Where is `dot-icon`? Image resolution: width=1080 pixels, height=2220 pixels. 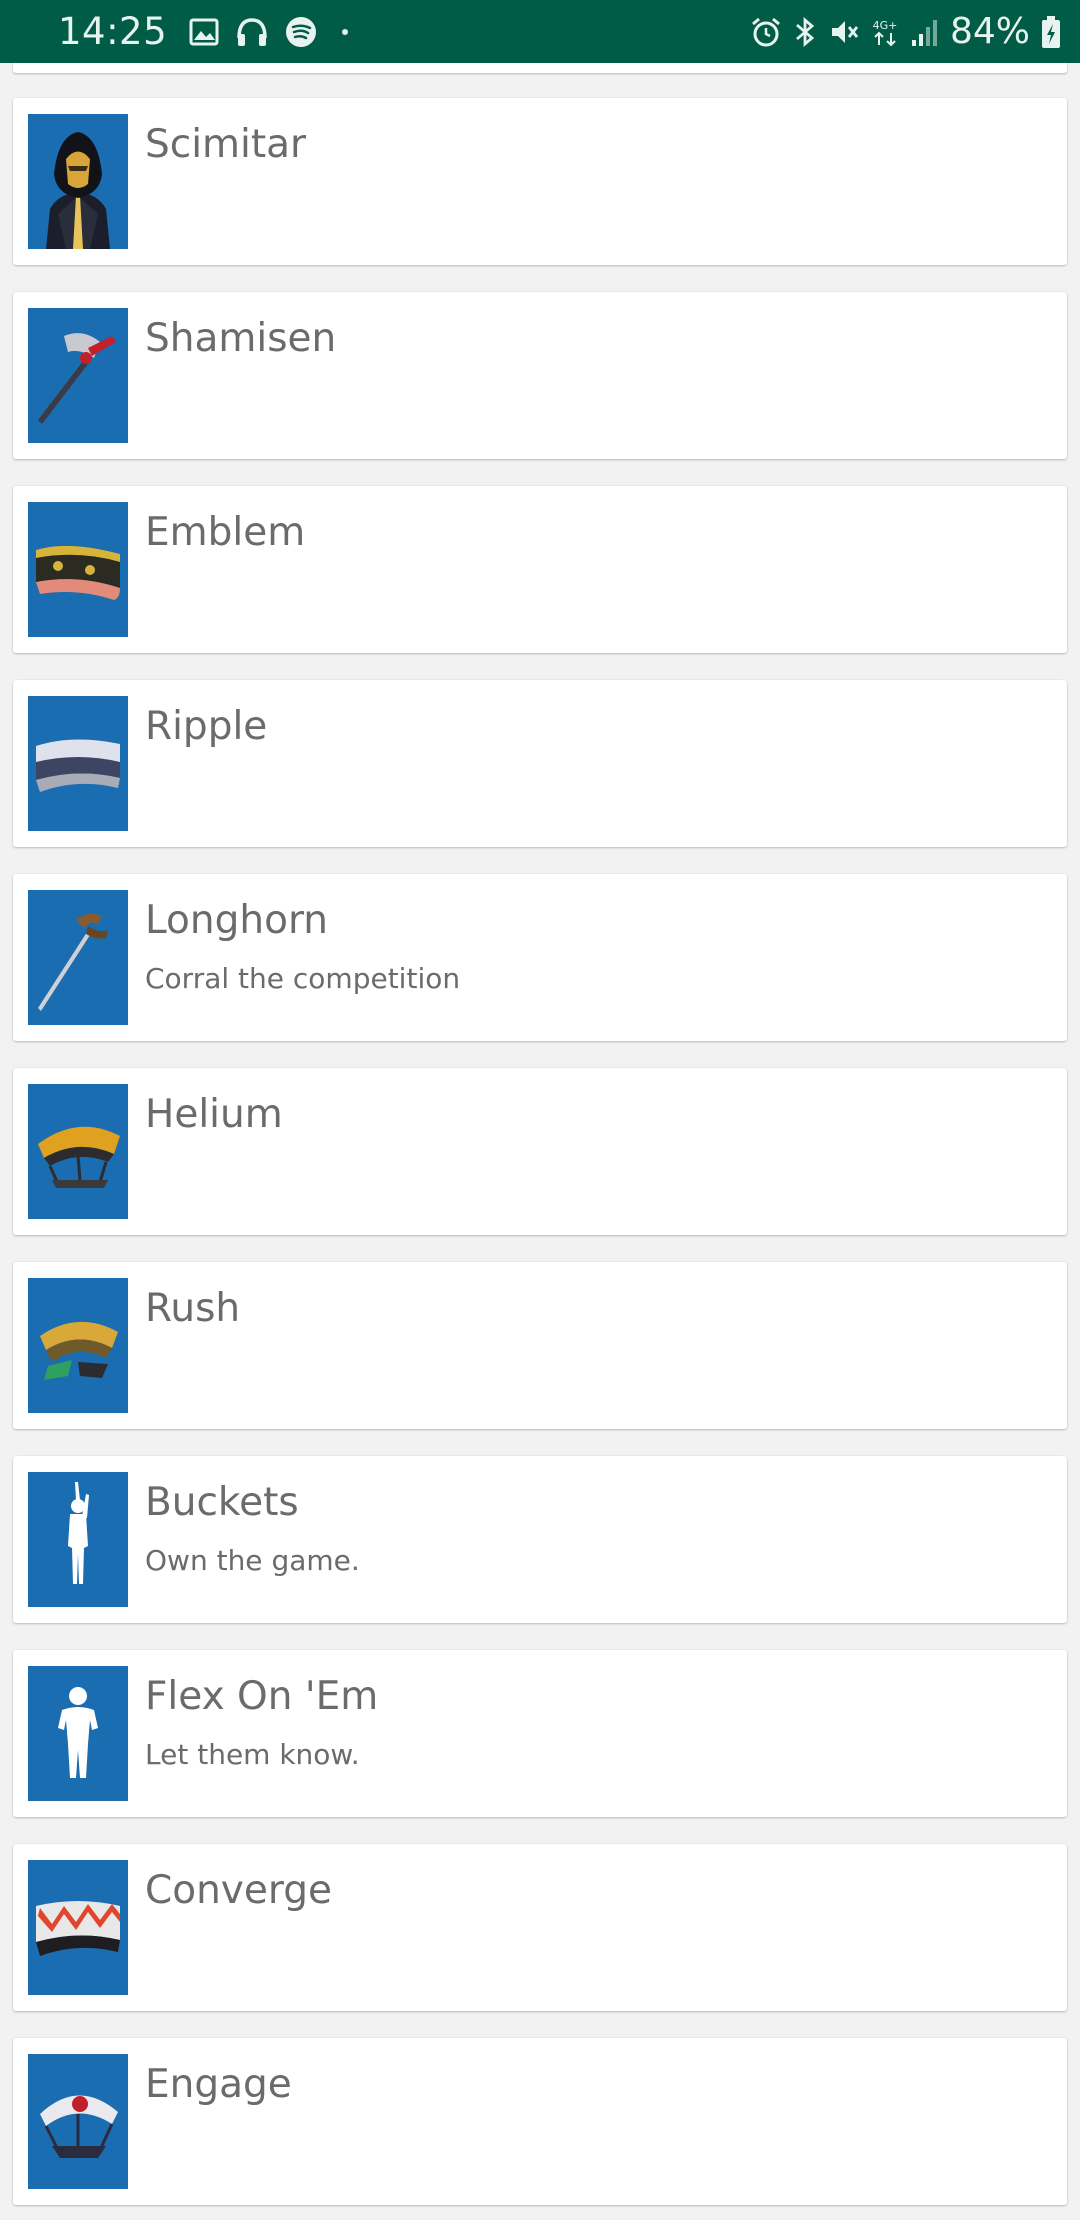 dot-icon is located at coordinates (345, 32).